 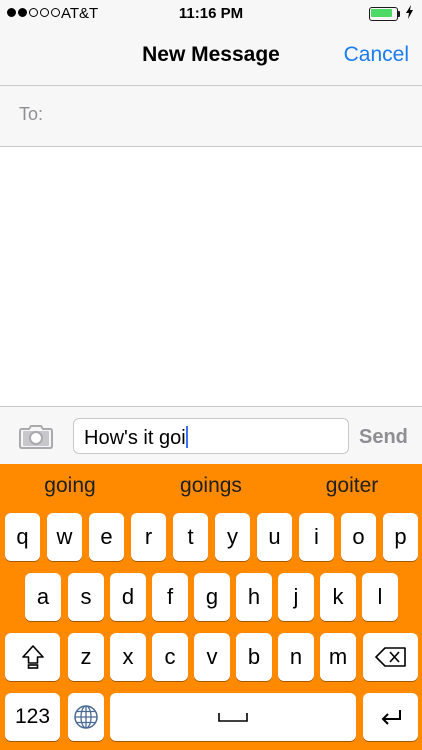 What do you see at coordinates (70, 486) in the screenshot?
I see `suggestion-item: going` at bounding box center [70, 486].